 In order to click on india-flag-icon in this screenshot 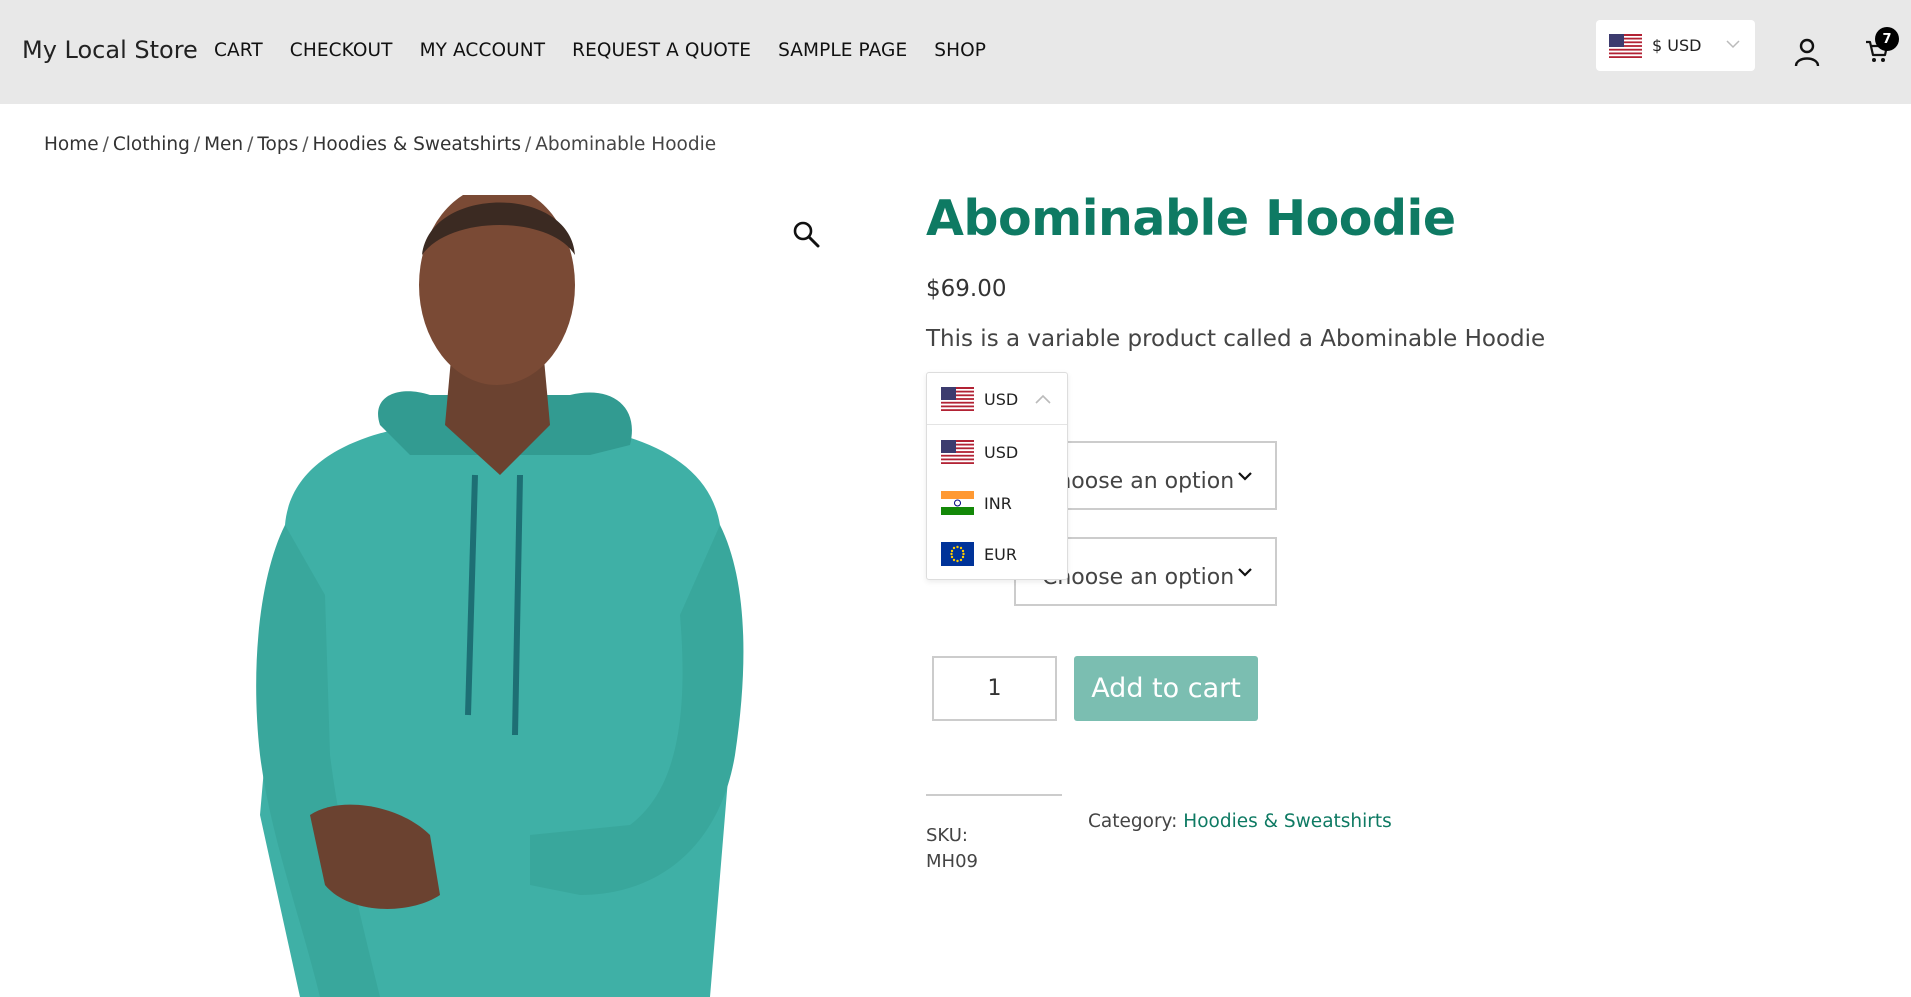, I will do `click(957, 503)`.